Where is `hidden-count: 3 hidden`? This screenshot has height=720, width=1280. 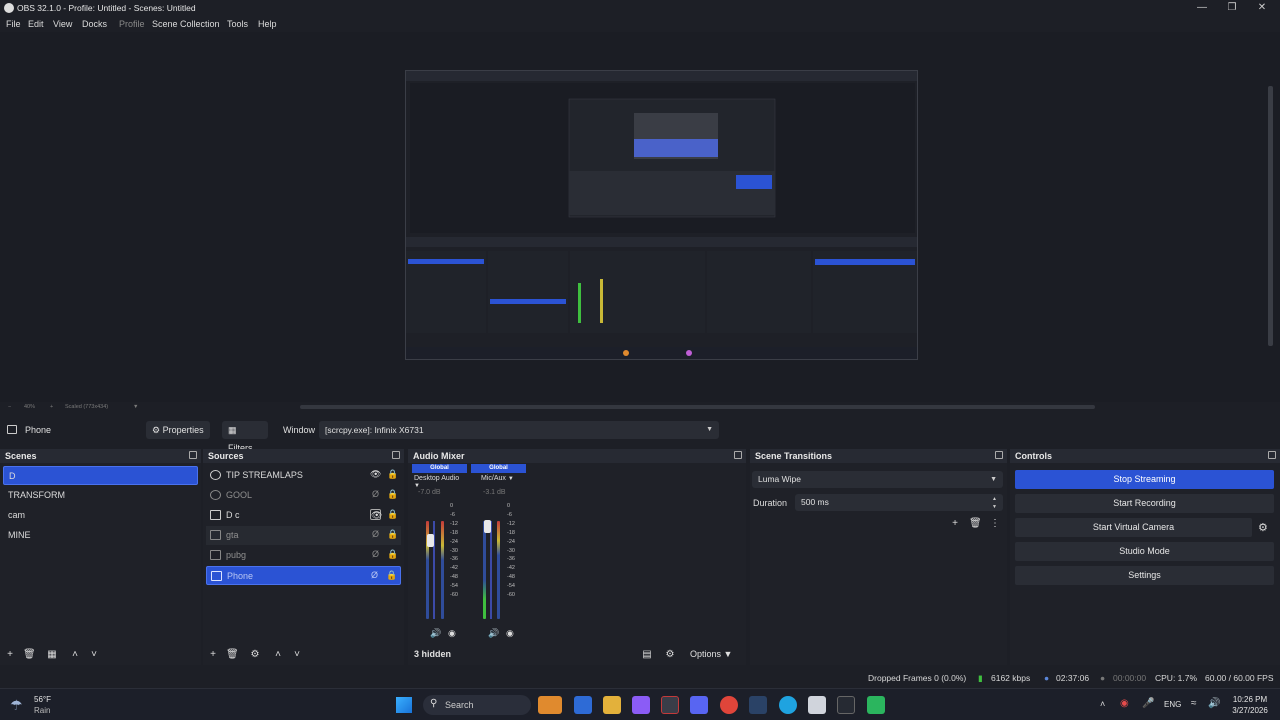
hidden-count: 3 hidden is located at coordinates (432, 654).